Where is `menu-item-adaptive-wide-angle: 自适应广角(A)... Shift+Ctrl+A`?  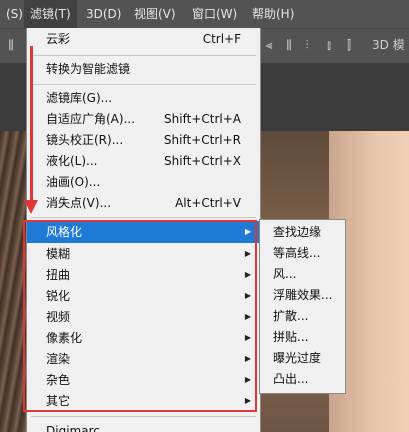
menu-item-adaptive-wide-angle: 自适应广角(A)... Shift+Ctrl+A is located at coordinates (143, 119).